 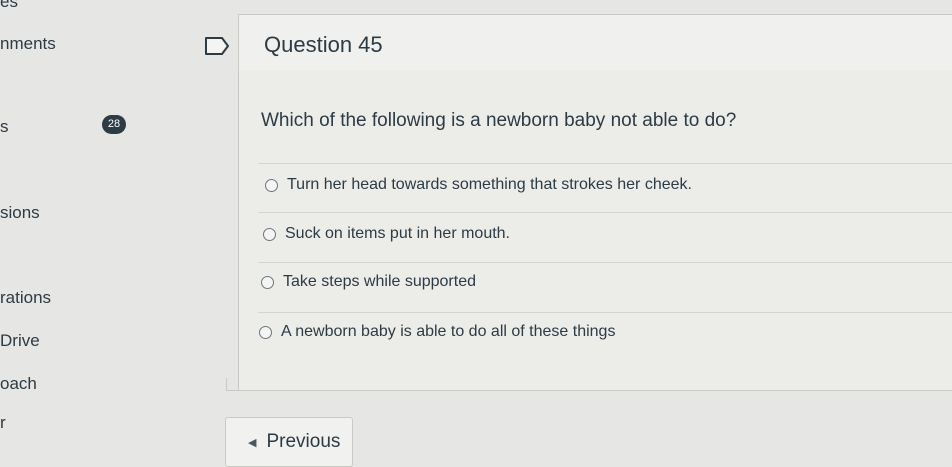 I want to click on sidebar-item-1: es, so click(x=9, y=6).